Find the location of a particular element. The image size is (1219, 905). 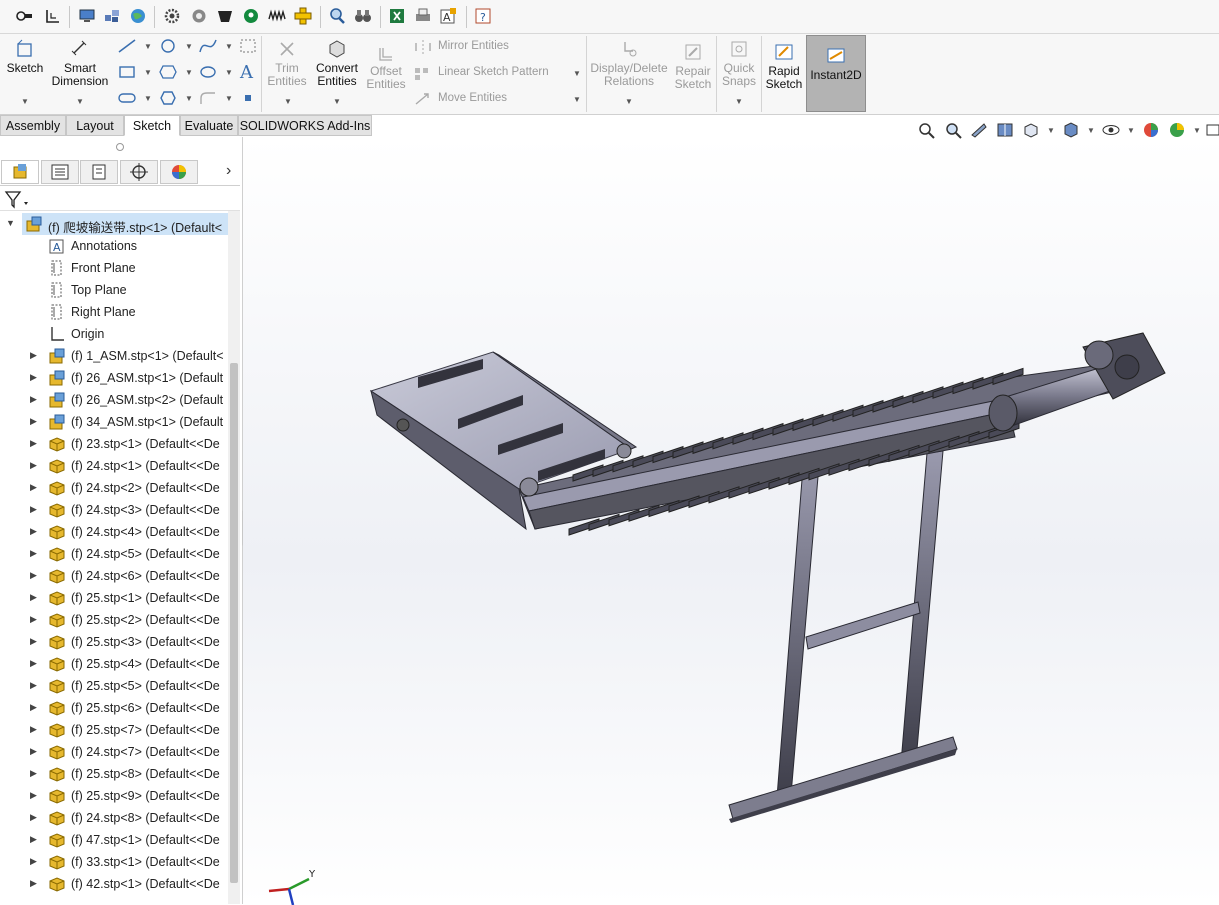

location-icon is located at coordinates (251, 16).